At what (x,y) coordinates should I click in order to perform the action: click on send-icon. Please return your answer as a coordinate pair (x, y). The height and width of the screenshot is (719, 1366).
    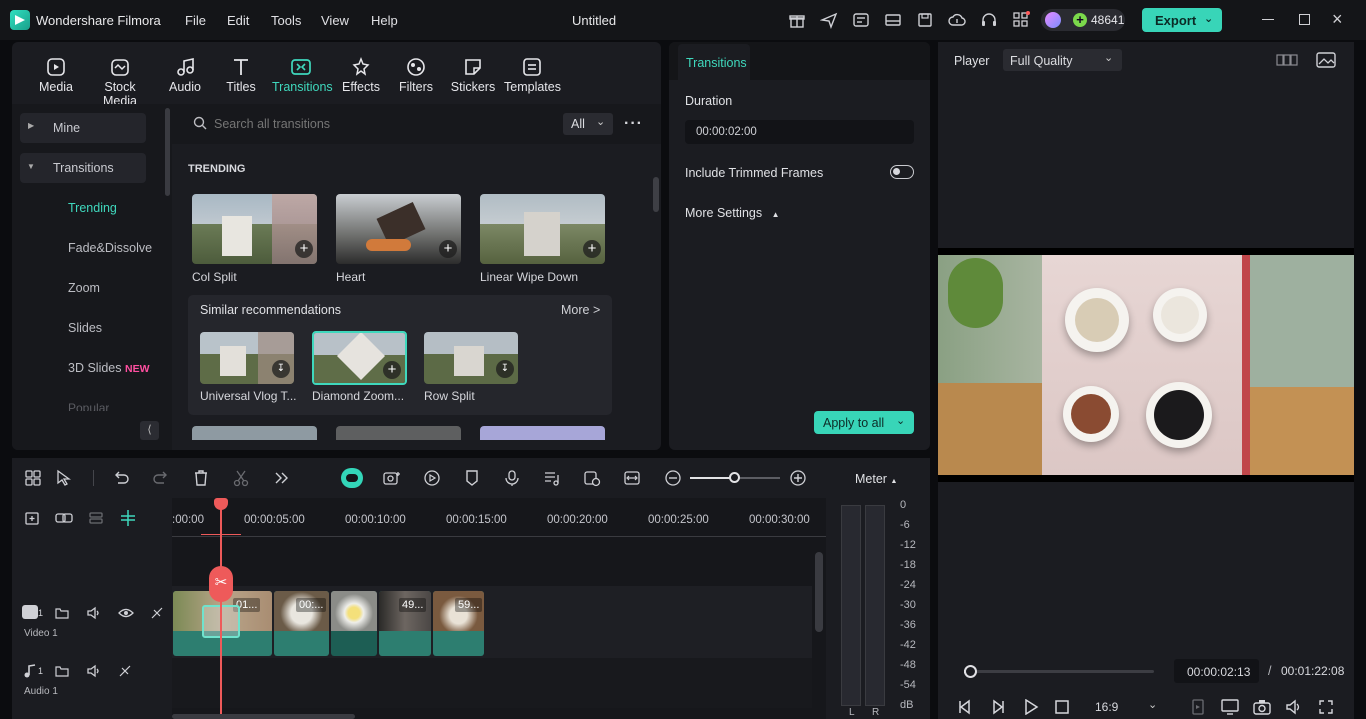
    Looking at the image, I should click on (828, 20).